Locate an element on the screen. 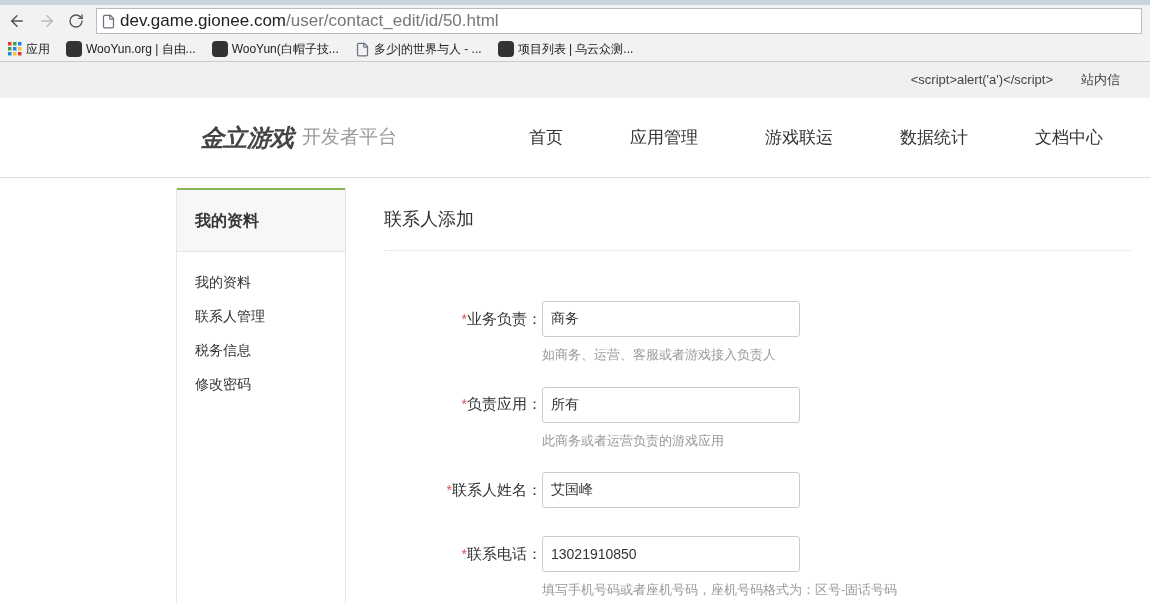 Image resolution: width=1150 pixels, height=603 pixels. address-bar: dev.game.gionee.com/user/contact_edit/id/50.html is located at coordinates (619, 21).